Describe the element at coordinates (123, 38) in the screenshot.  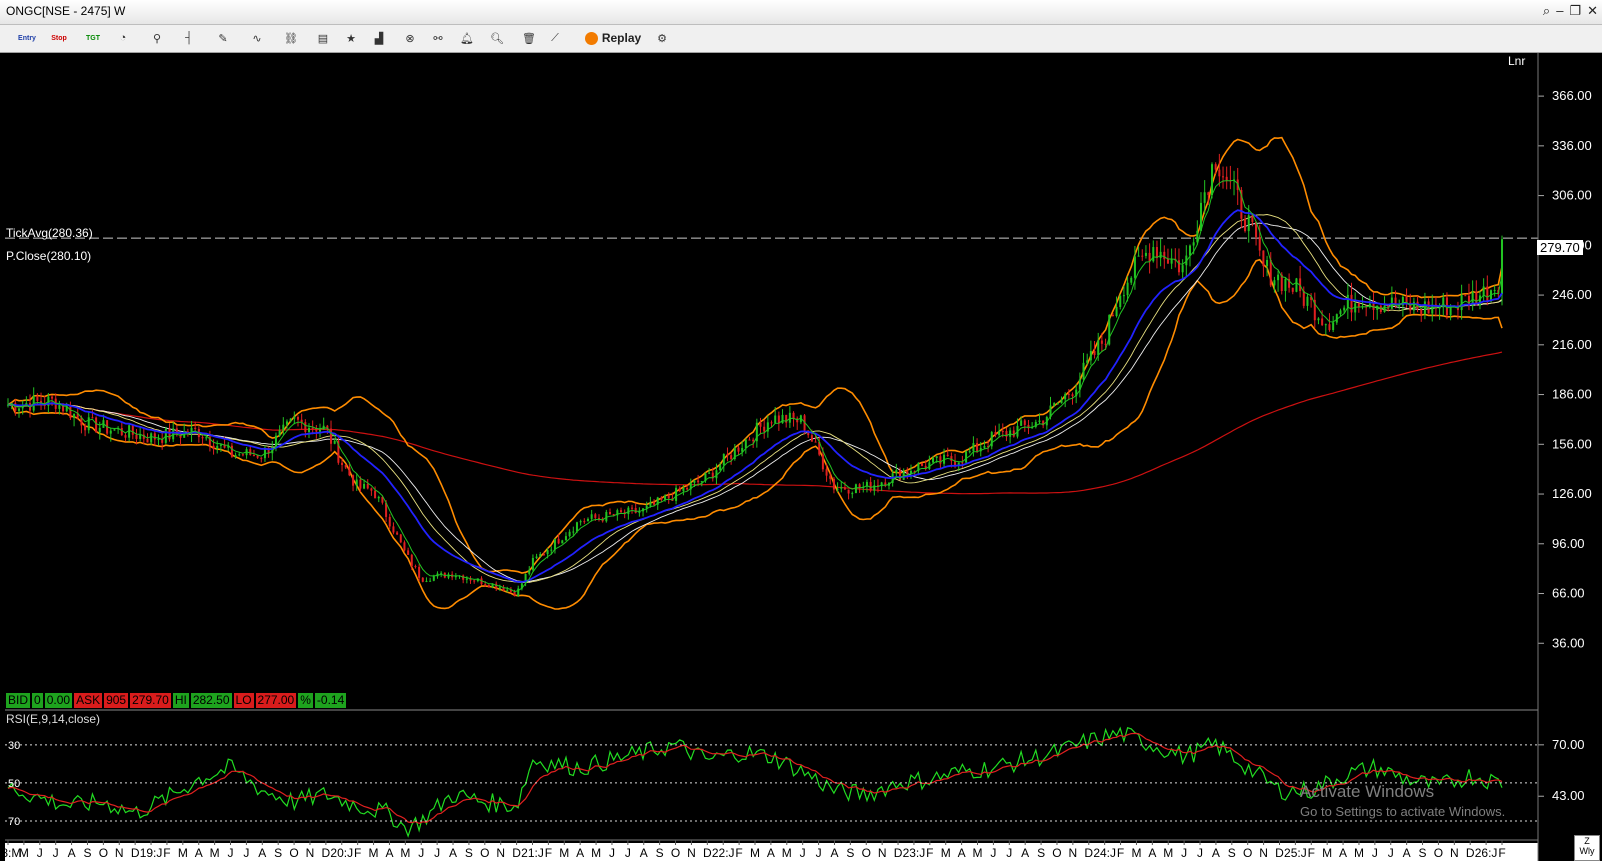
I see `gauge-icon: ◔` at that location.